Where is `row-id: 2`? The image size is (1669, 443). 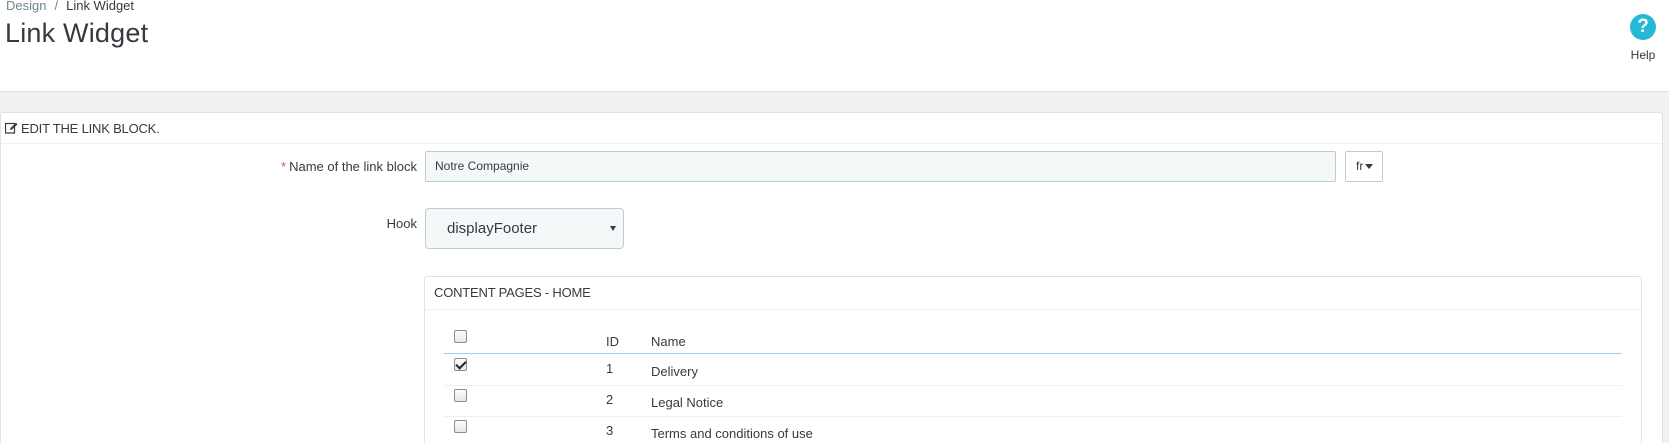 row-id: 2 is located at coordinates (610, 399).